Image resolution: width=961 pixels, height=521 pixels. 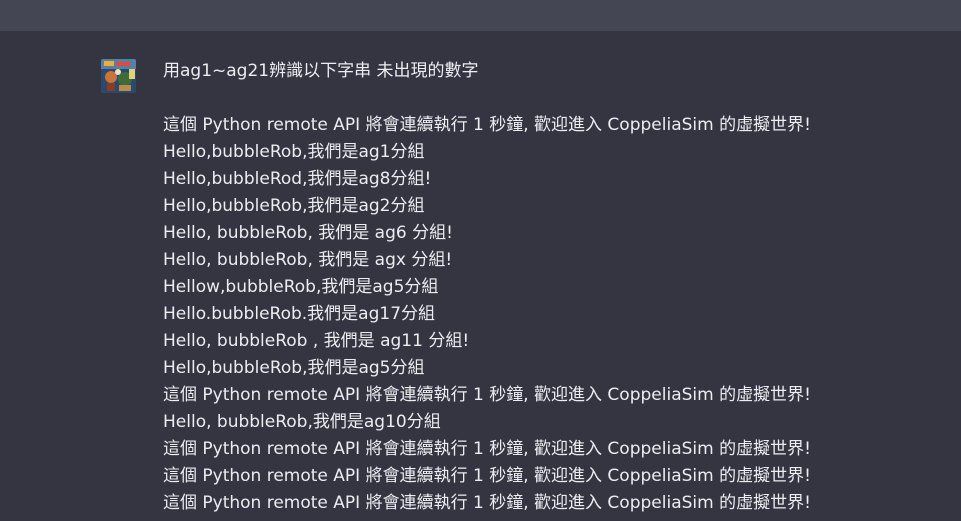 What do you see at coordinates (294, 152) in the screenshot?
I see `output-line: Hello,bubbleRob,我們是ag1分組` at bounding box center [294, 152].